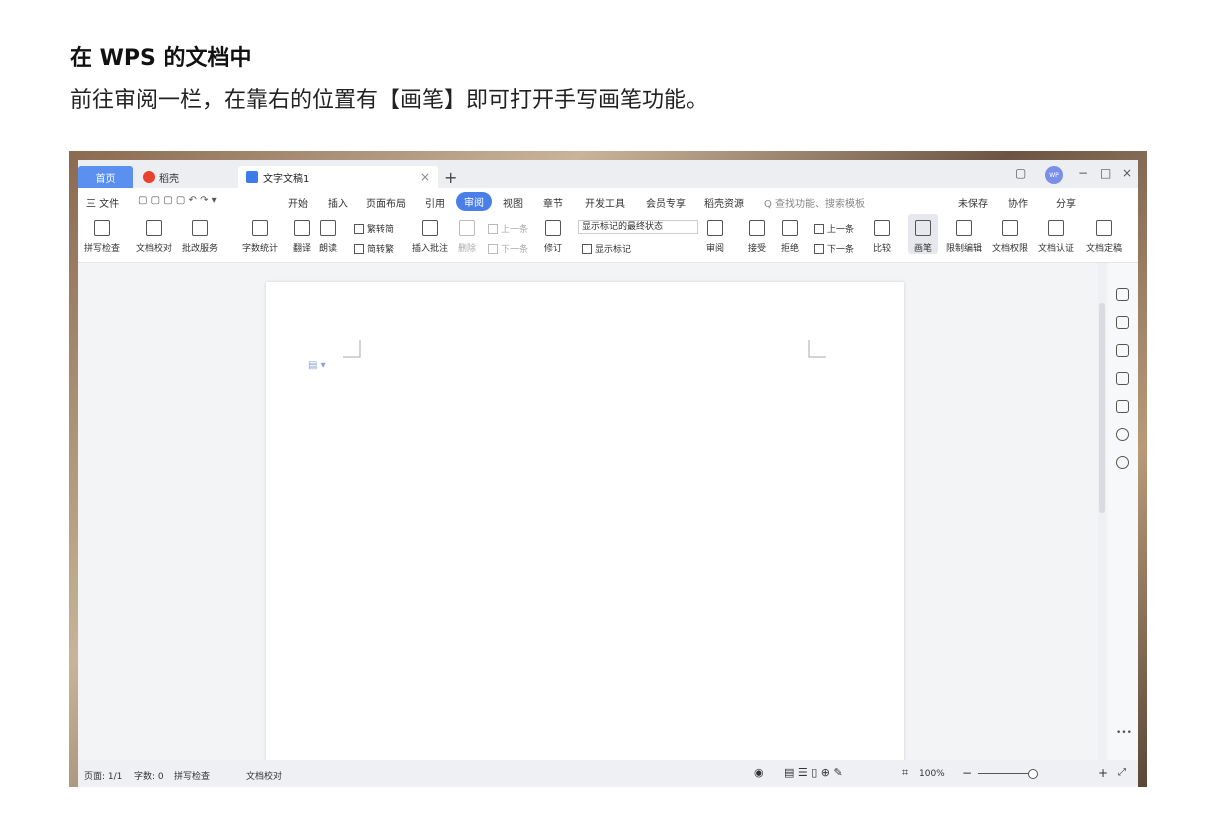 The height and width of the screenshot is (838, 1207). What do you see at coordinates (430, 234) in the screenshot?
I see `insertcomment-button: 插入批注` at bounding box center [430, 234].